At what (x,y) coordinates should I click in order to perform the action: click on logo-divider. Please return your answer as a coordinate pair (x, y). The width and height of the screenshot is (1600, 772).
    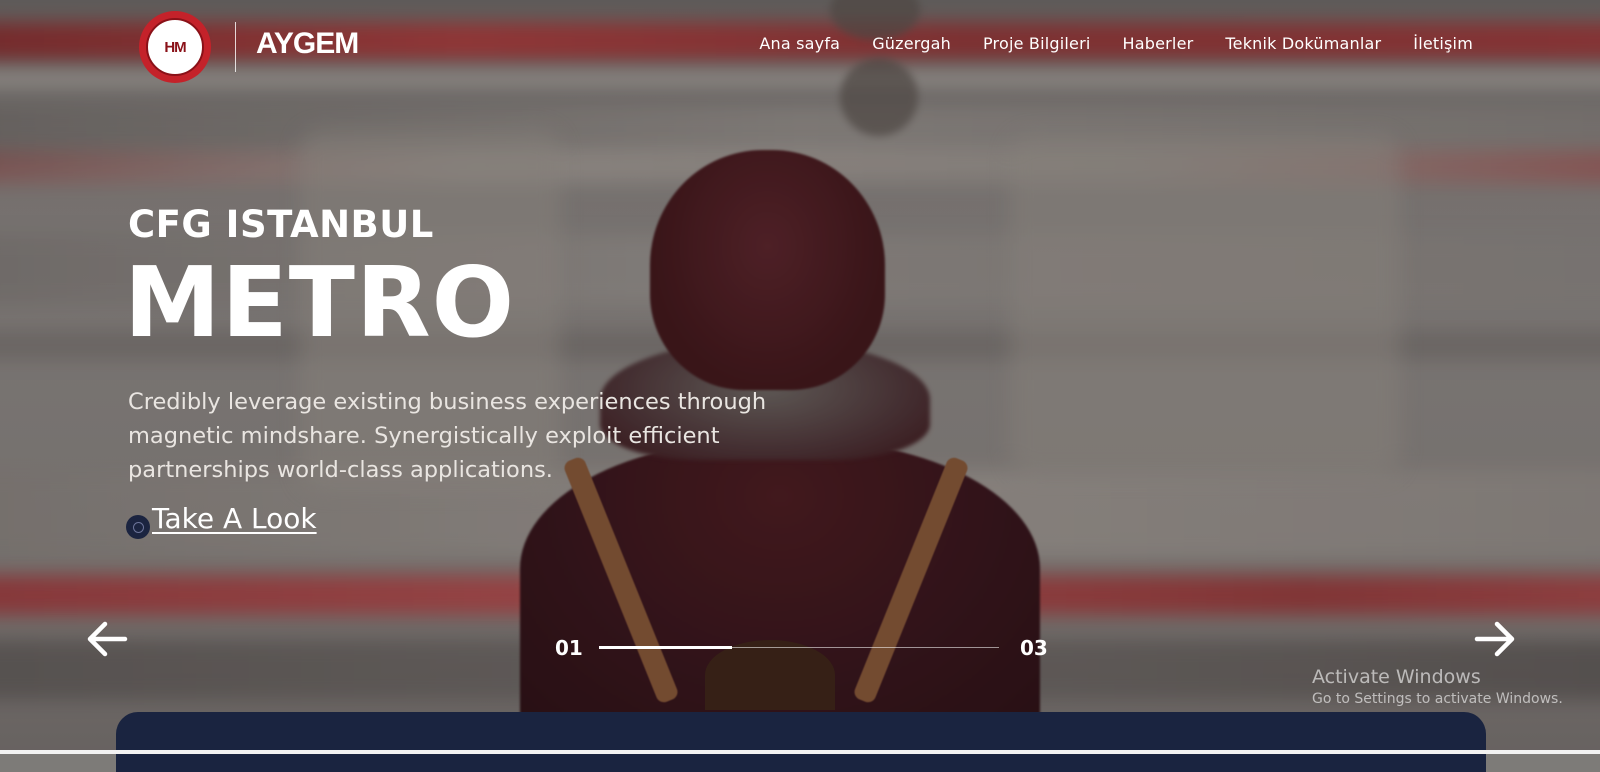
    Looking at the image, I should click on (235, 47).